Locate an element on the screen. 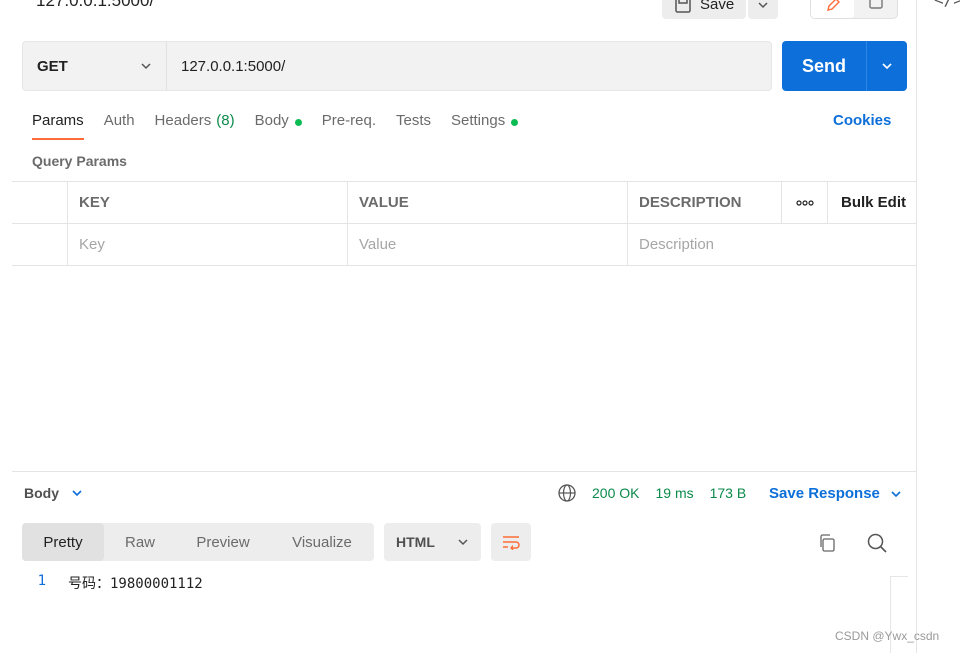 Image resolution: width=960 pixels, height=653 pixels. tab-headers: Headers (8) is located at coordinates (195, 126).